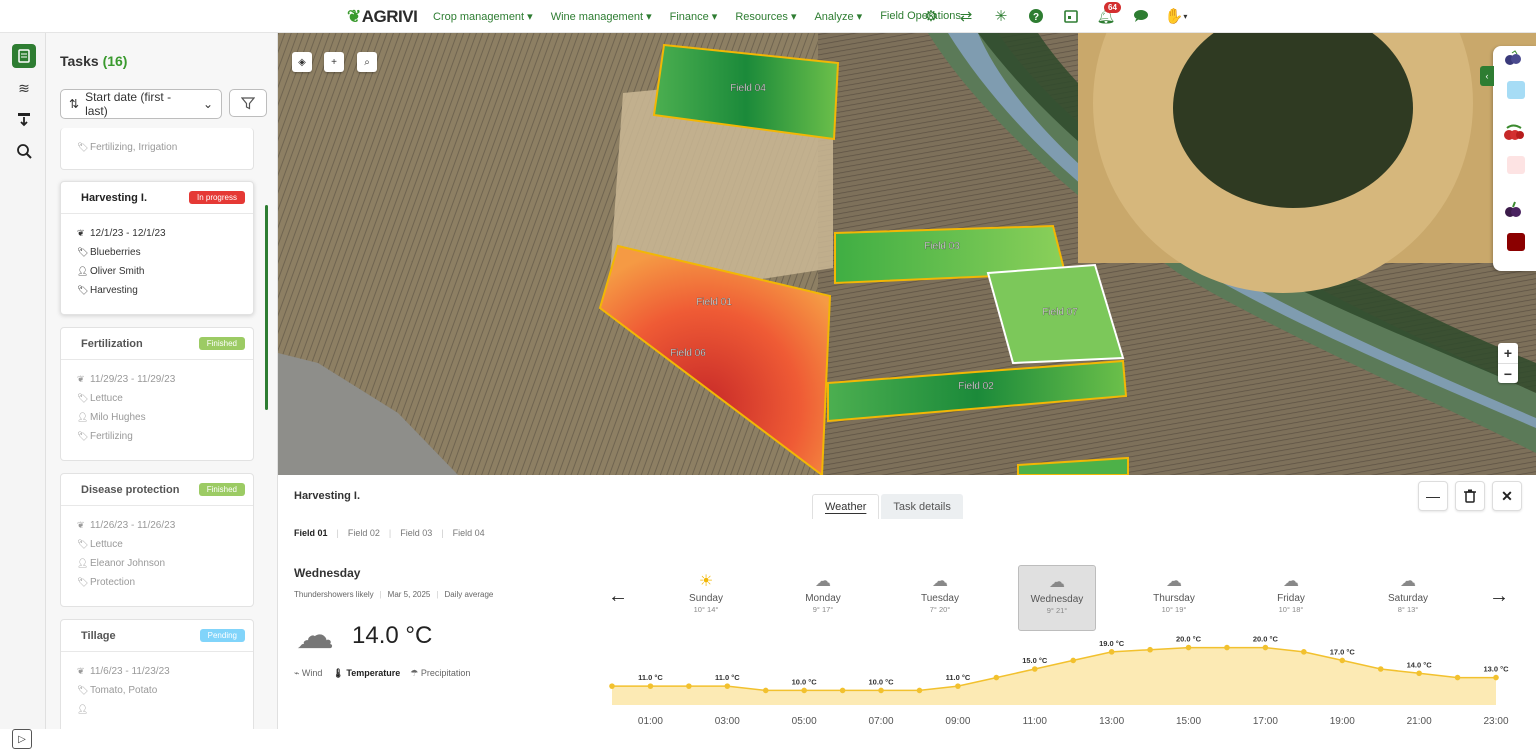  What do you see at coordinates (804, 721) in the screenshot?
I see `x-tick-label: 05:00` at bounding box center [804, 721].